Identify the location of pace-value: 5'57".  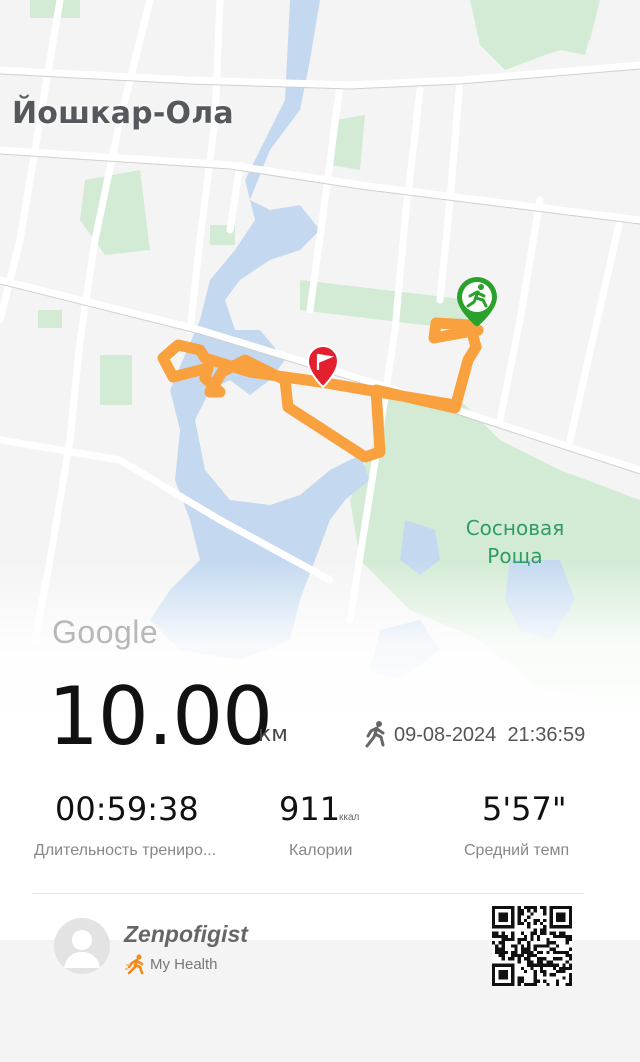
(524, 809).